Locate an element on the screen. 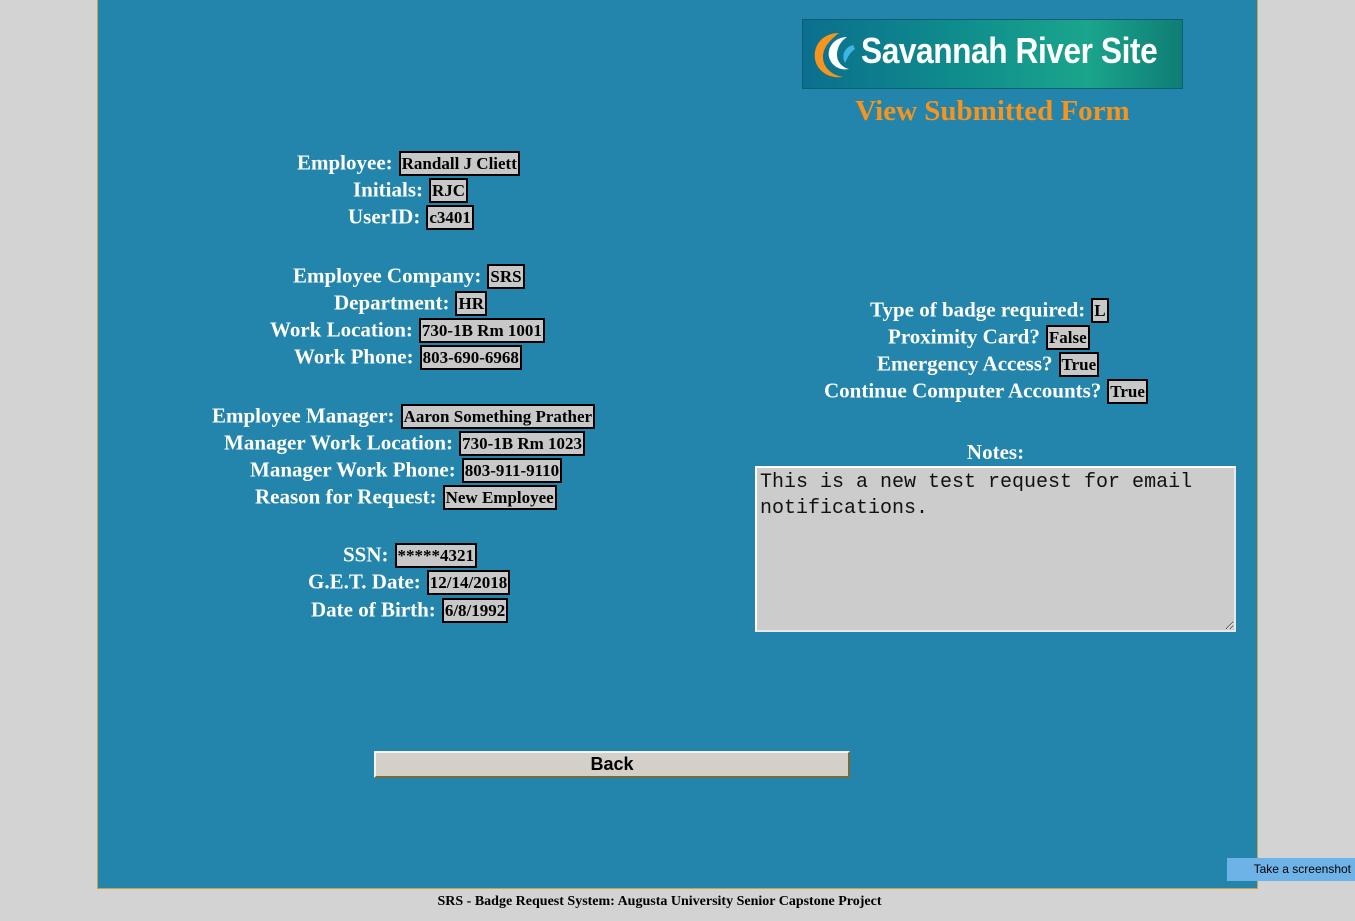 The height and width of the screenshot is (921, 1355). work-phone-value: 803-690-6968 is located at coordinates (470, 357).